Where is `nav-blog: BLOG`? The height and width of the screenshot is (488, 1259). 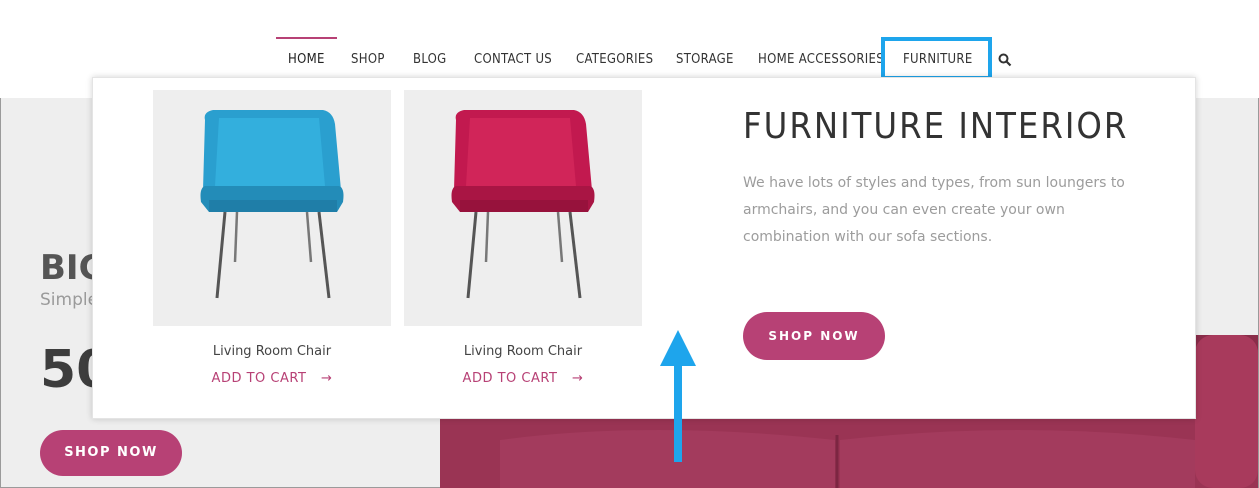
nav-blog: BLOG is located at coordinates (430, 59).